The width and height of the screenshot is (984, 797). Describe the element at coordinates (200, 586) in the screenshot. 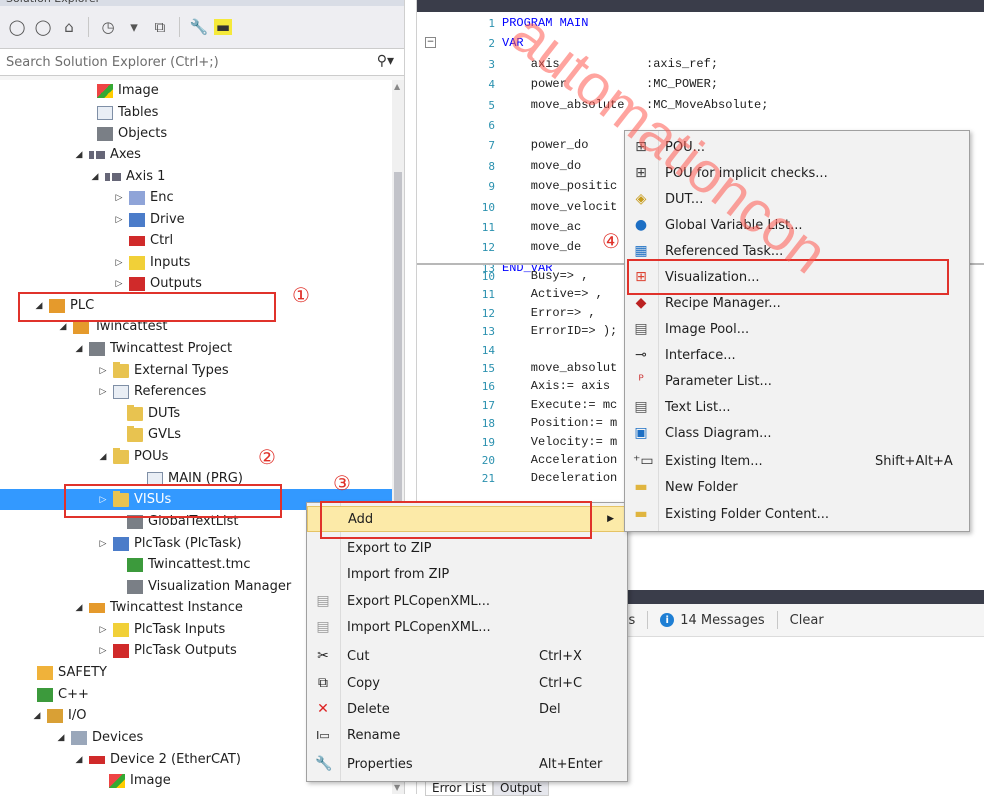

I see `tree-item-visualization-manager: Visualization Manager` at that location.